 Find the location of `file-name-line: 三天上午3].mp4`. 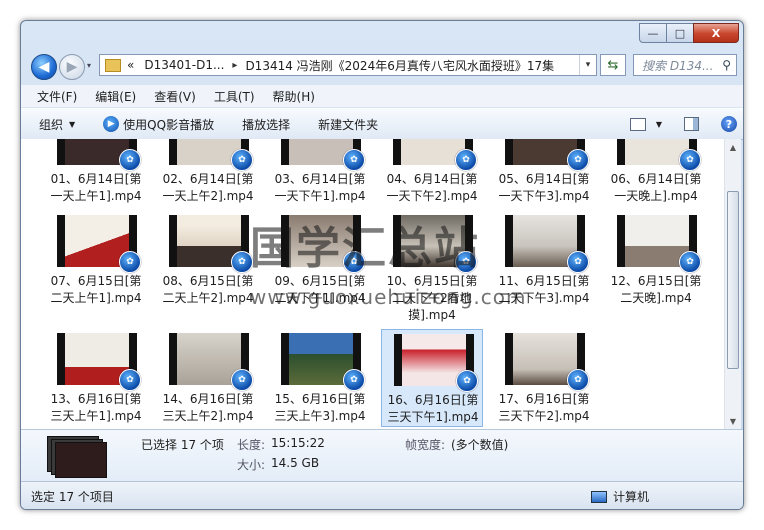

file-name-line: 三天上午3].mp4 is located at coordinates (320, 416).